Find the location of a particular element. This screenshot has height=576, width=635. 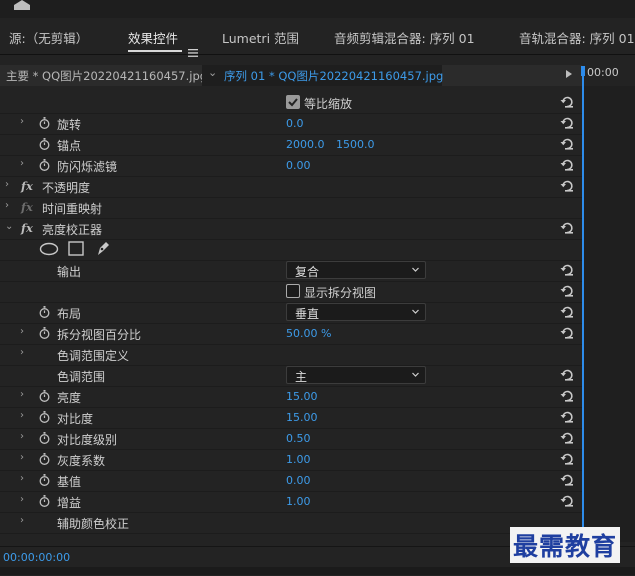

anti-flicker-label: 防闪烁滤镜 is located at coordinates (87, 167).